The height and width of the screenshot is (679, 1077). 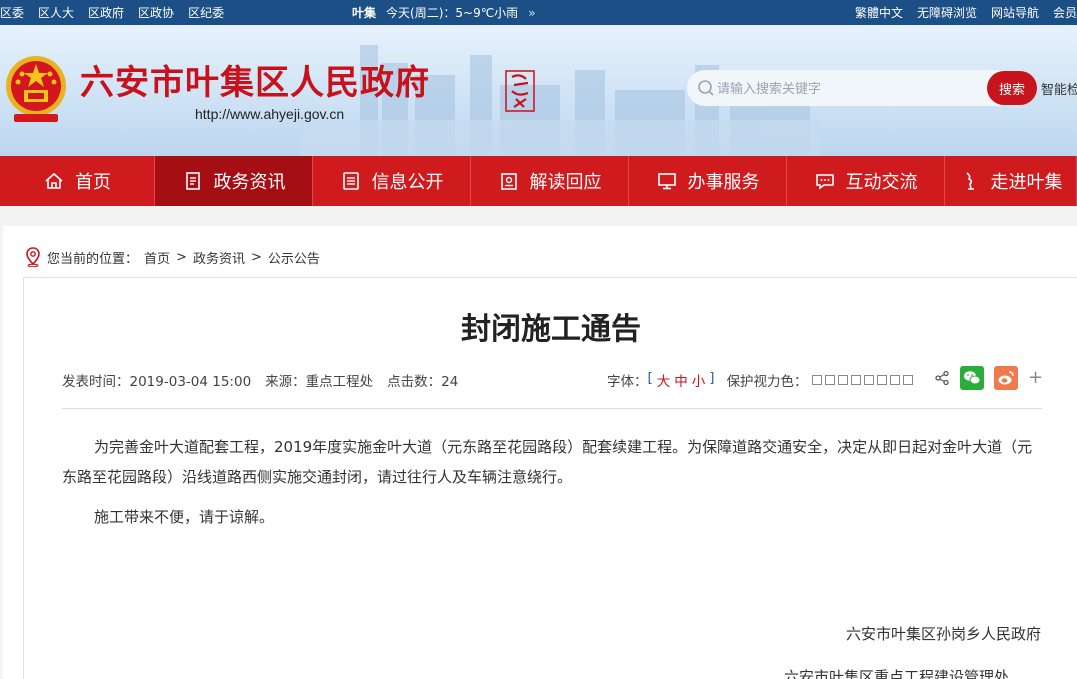 I want to click on click-count-label: 点击数：, so click(x=414, y=382).